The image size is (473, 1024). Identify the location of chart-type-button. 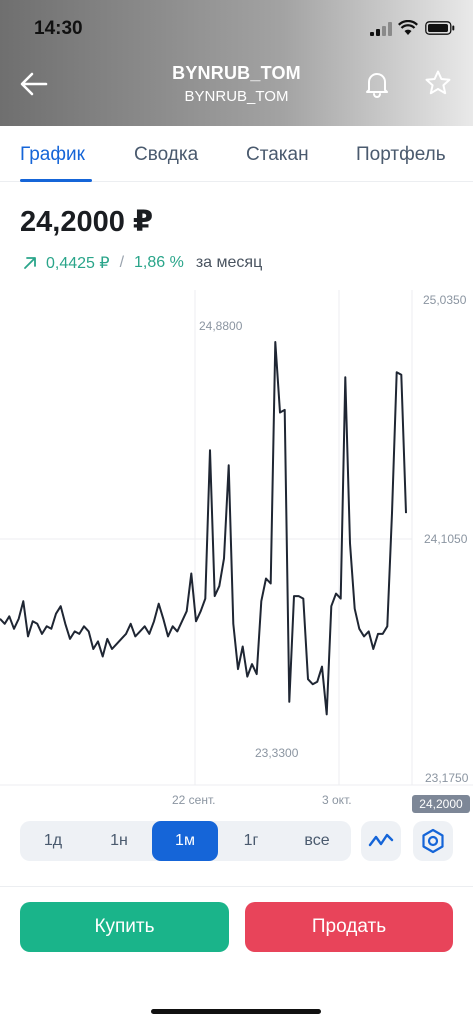
(381, 841).